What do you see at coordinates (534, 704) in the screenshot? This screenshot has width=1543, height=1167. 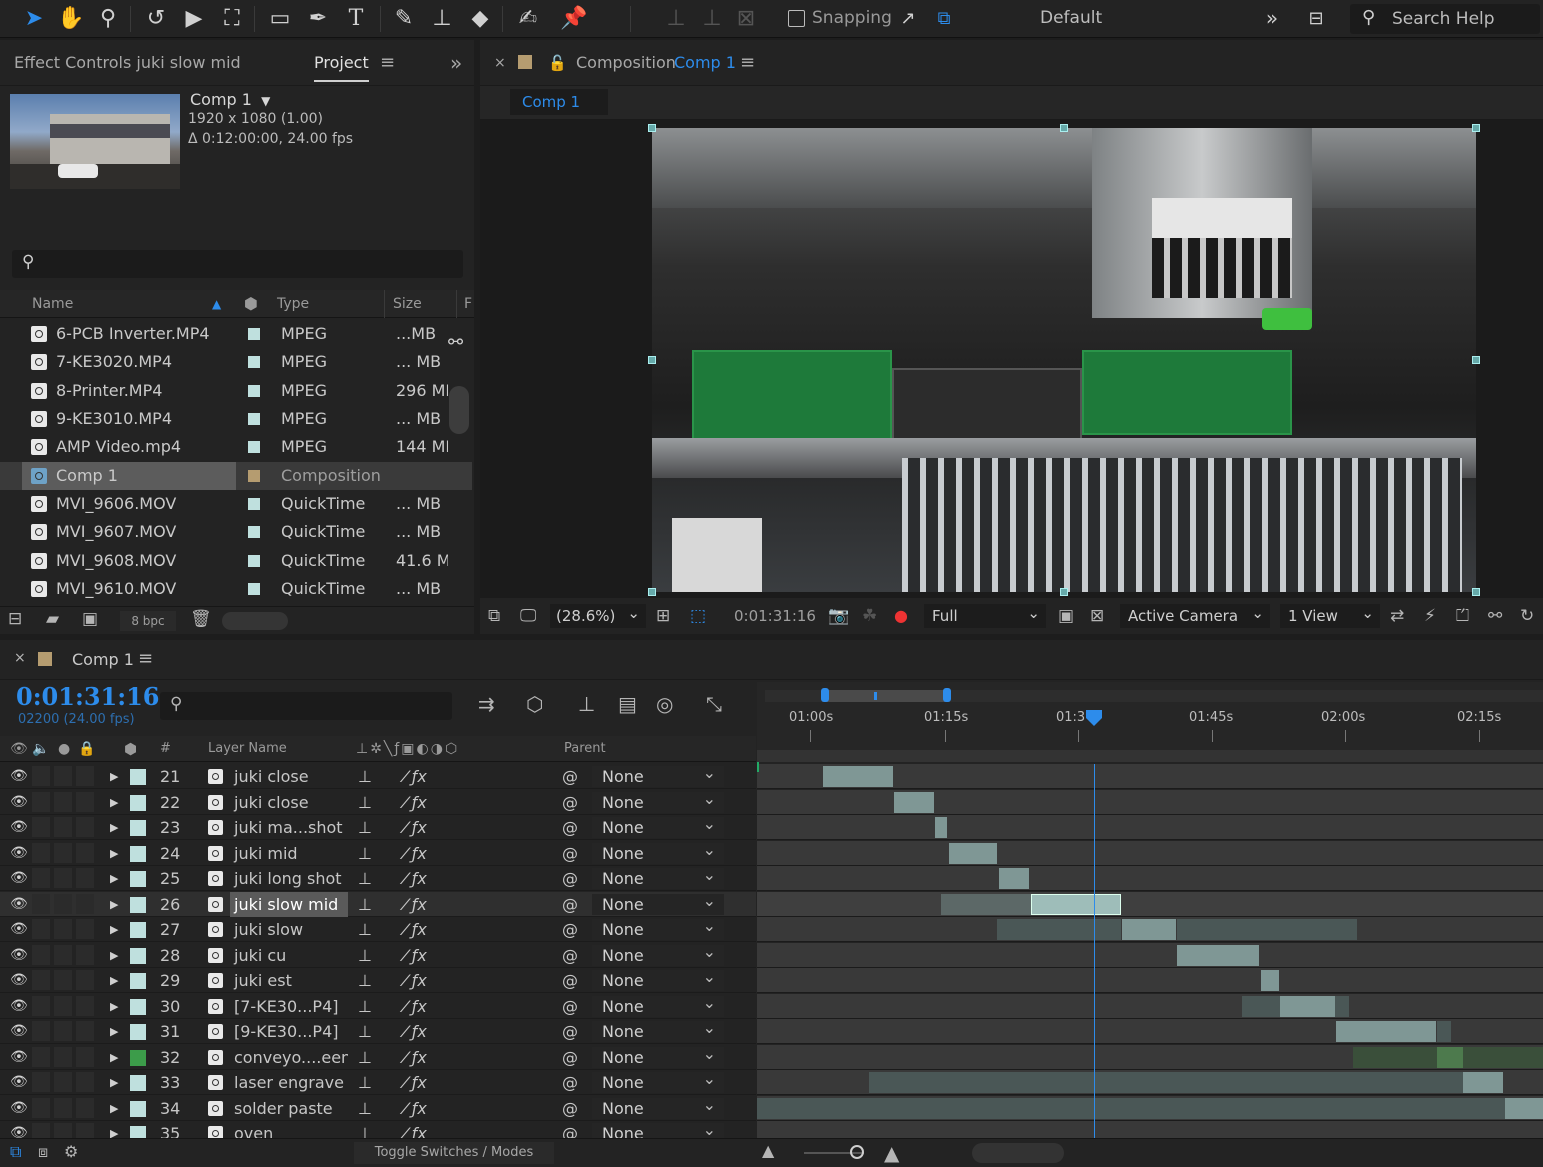 I see `draft-3d-icon: ⬡` at bounding box center [534, 704].